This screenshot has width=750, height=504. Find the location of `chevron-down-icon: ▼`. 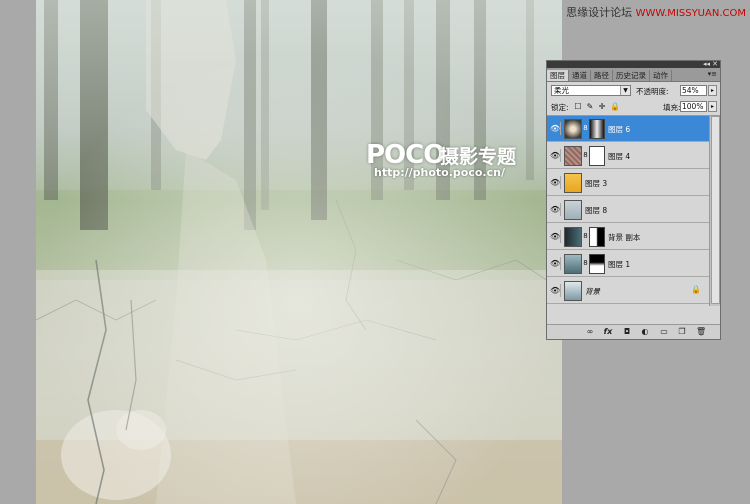

chevron-down-icon: ▼ is located at coordinates (625, 90).